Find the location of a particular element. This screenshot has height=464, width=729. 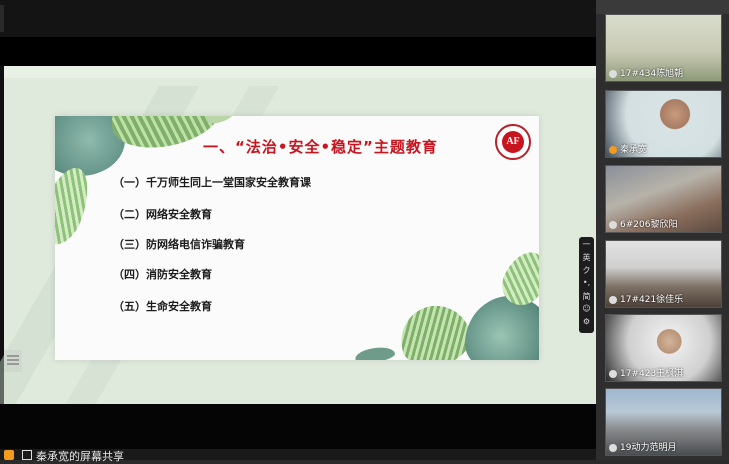

participant-video-tile: 17#421徐佳乐 is located at coordinates (663, 274).